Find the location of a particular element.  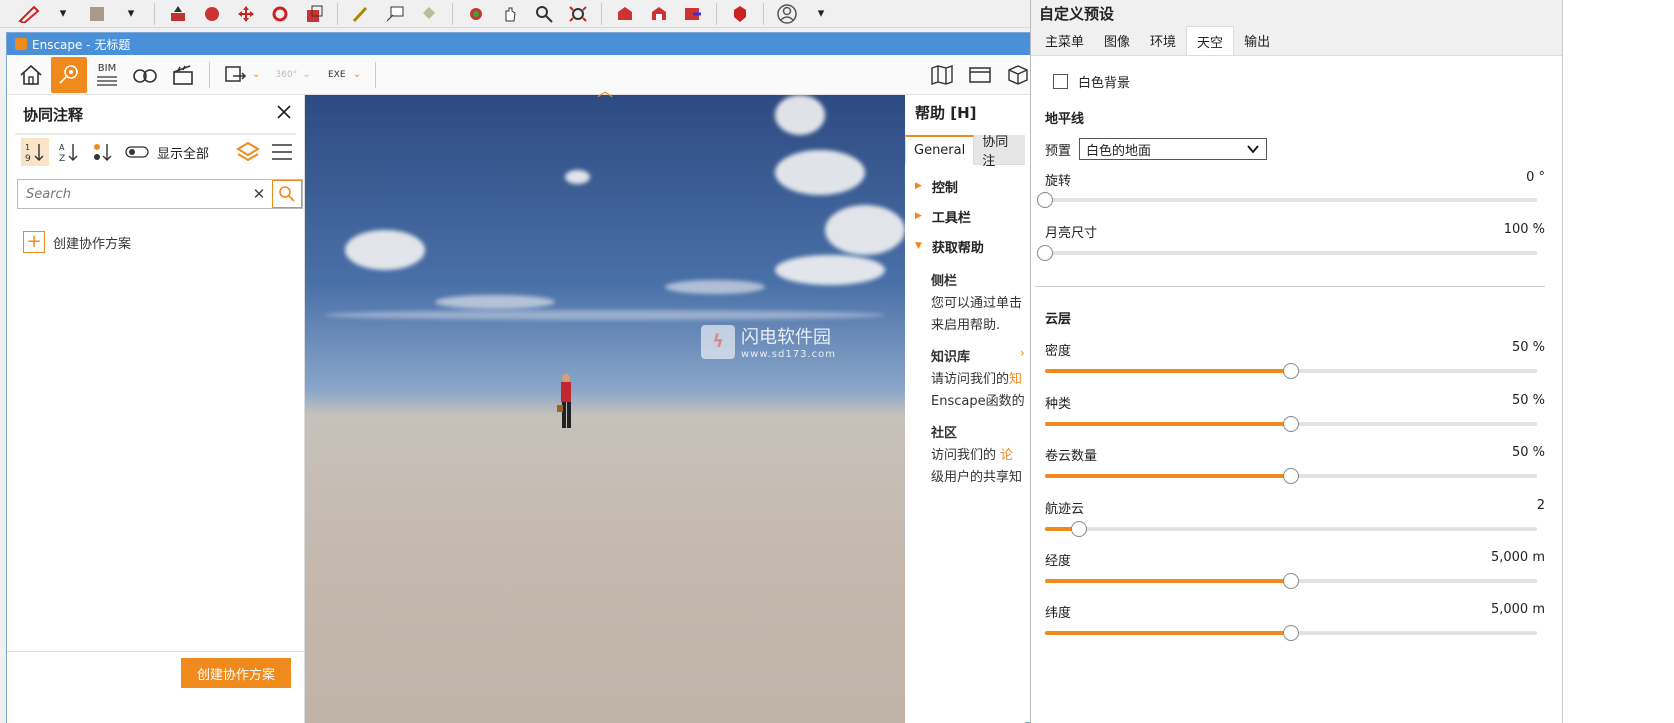

zoom-icon is located at coordinates (544, 14).